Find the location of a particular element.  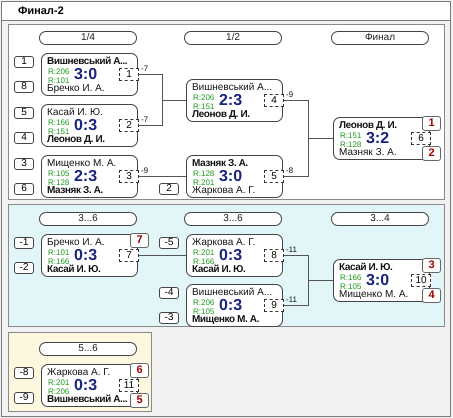

match-score: 3:2 is located at coordinates (378, 139).